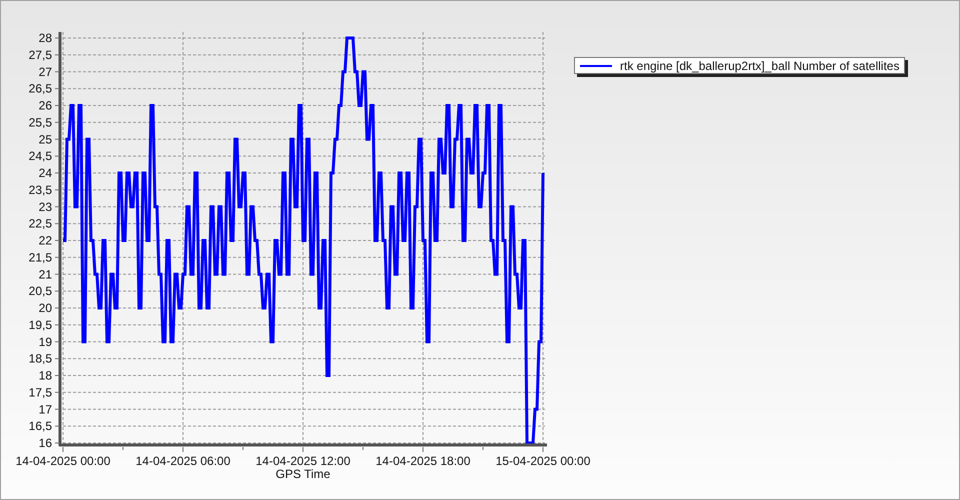 The width and height of the screenshot is (960, 500). What do you see at coordinates (40, 89) in the screenshot?
I see `y-tick-label: 26,5` at bounding box center [40, 89].